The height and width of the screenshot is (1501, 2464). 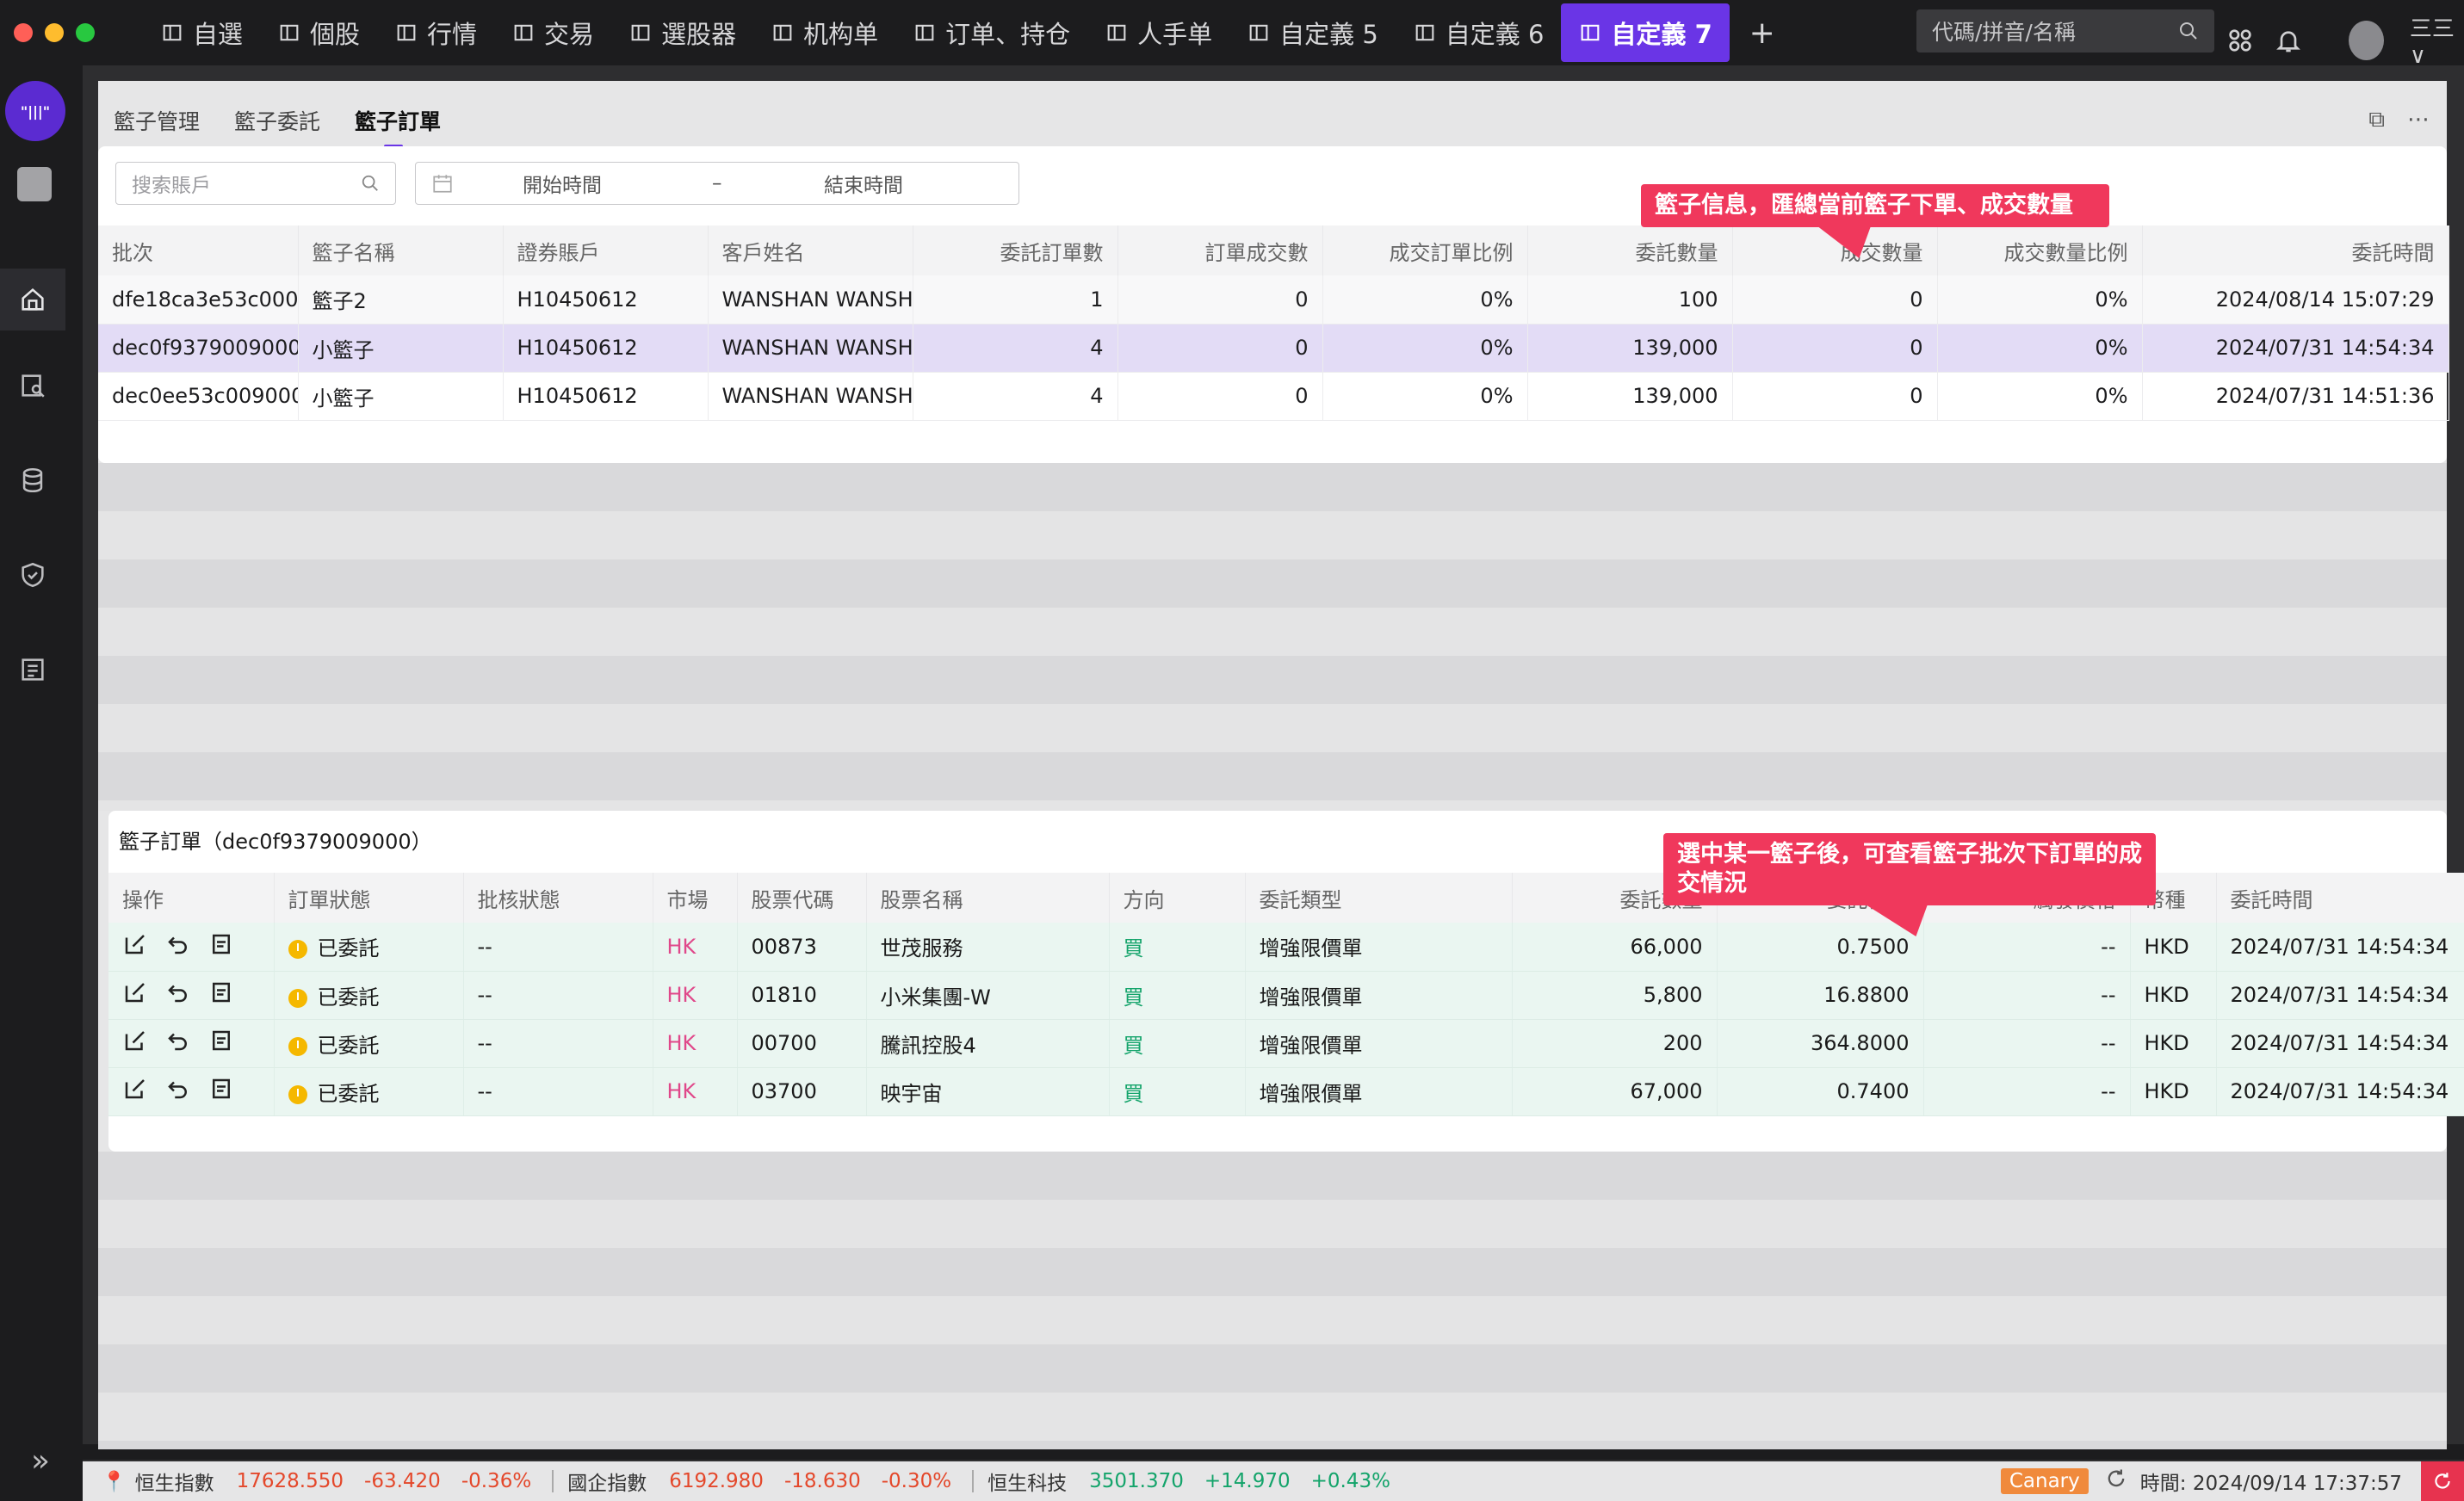 I want to click on user-menu-button: 三三∨, so click(x=2437, y=40).